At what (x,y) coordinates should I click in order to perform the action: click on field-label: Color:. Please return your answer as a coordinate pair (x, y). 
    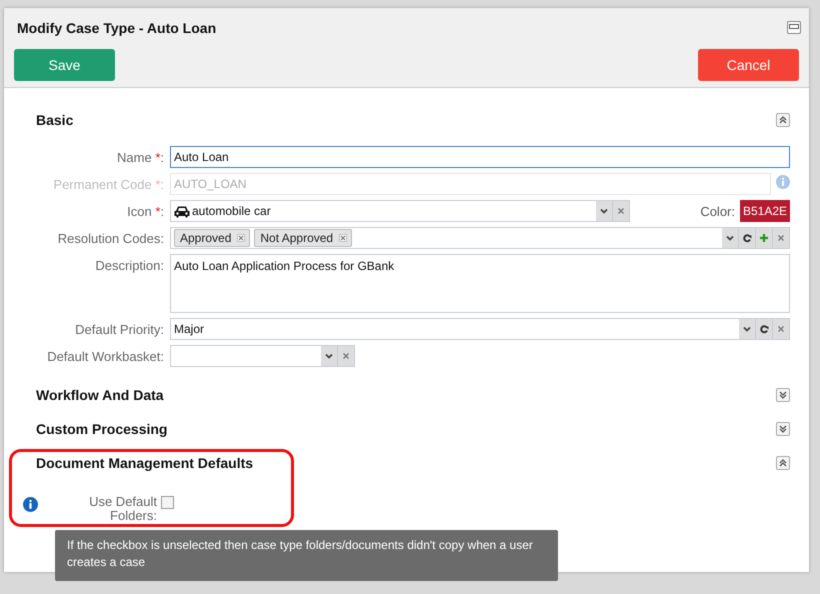
    Looking at the image, I should click on (717, 211).